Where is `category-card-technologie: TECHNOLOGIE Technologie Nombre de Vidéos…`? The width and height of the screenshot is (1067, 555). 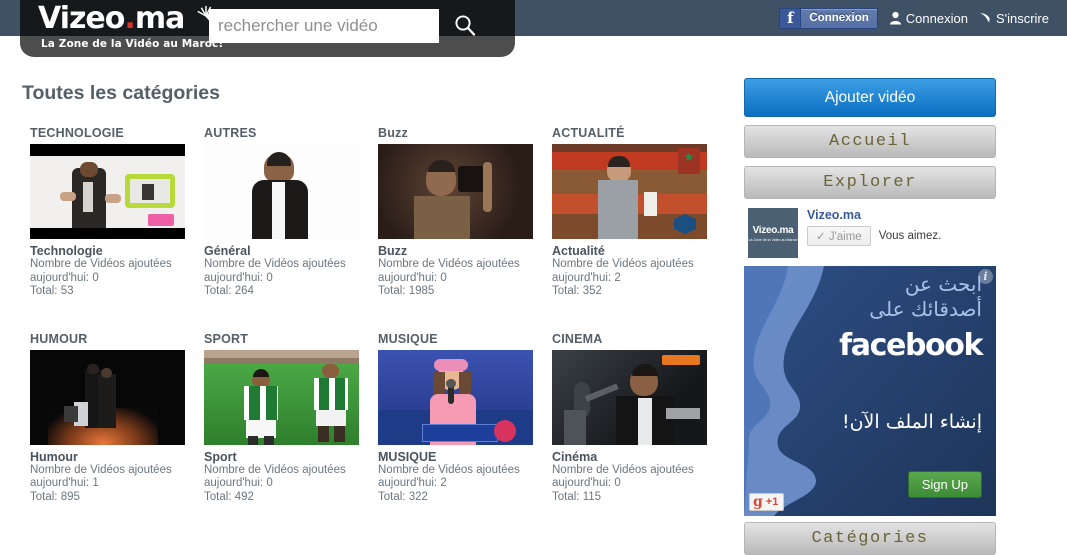 category-card-technologie: TECHNOLOGIE Technologie Nombre de Vidéos… is located at coordinates (117, 212).